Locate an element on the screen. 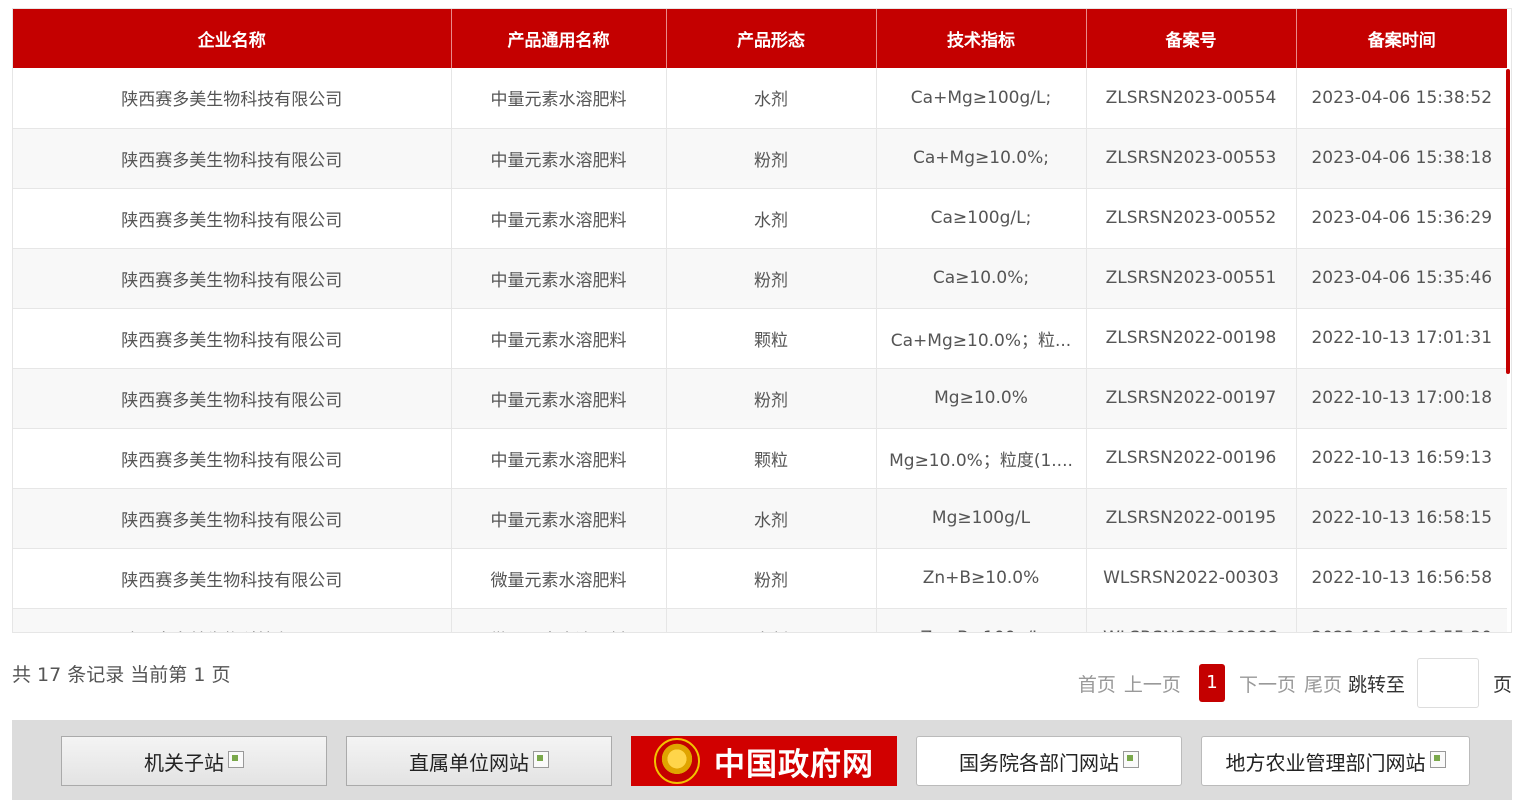 The width and height of the screenshot is (1526, 800). header-tech-spec: 技术指标 is located at coordinates (981, 38).